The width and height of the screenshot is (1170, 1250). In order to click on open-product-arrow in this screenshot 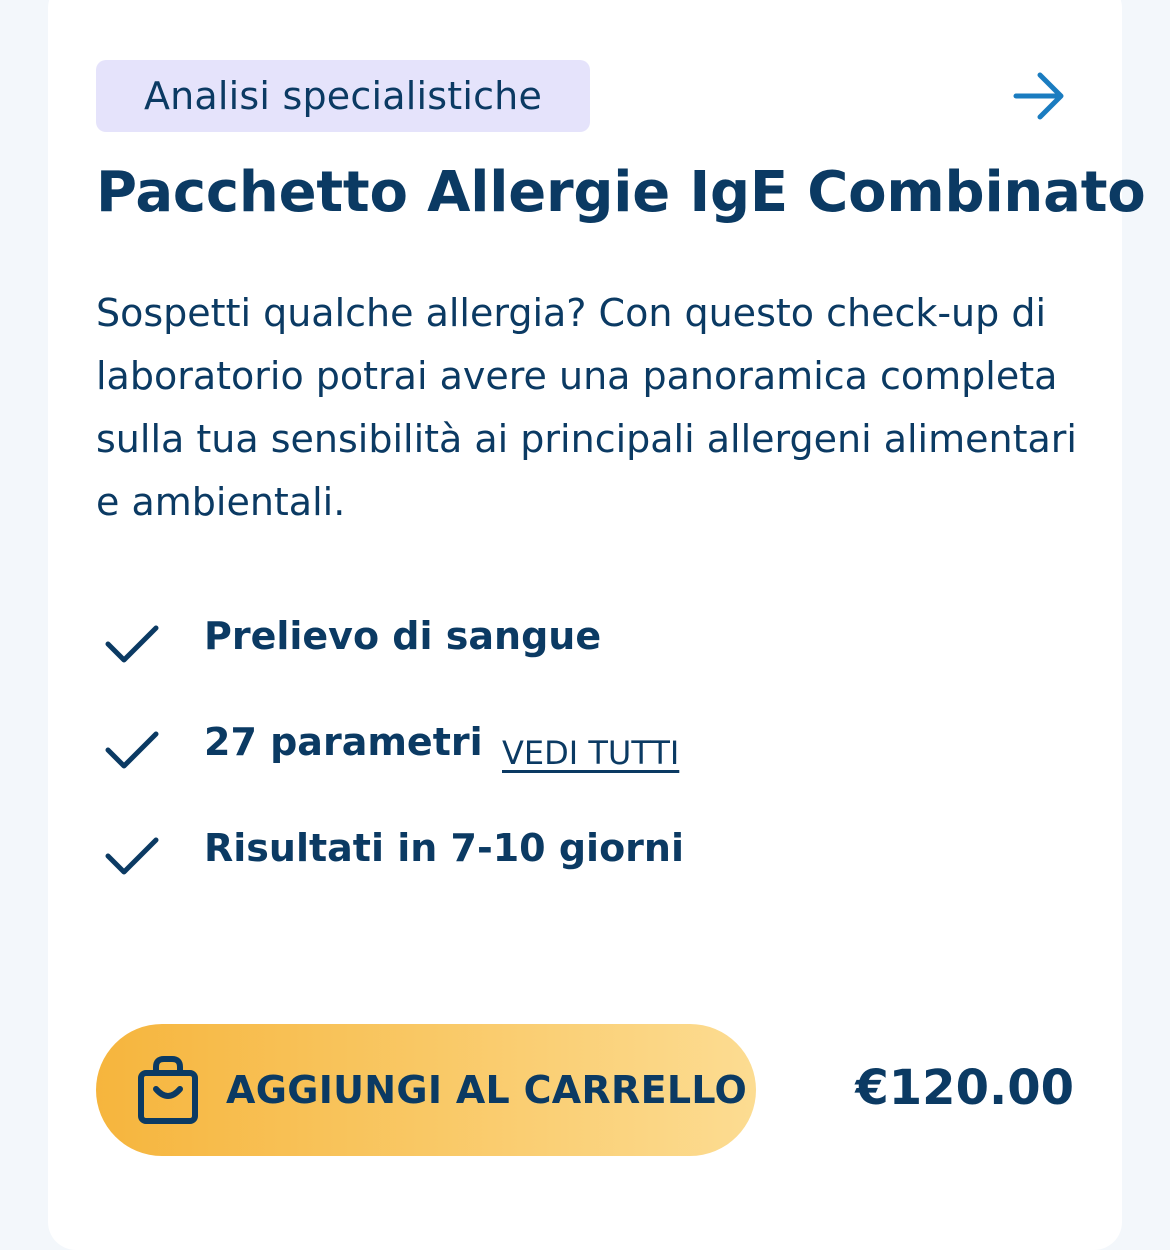, I will do `click(1038, 96)`.